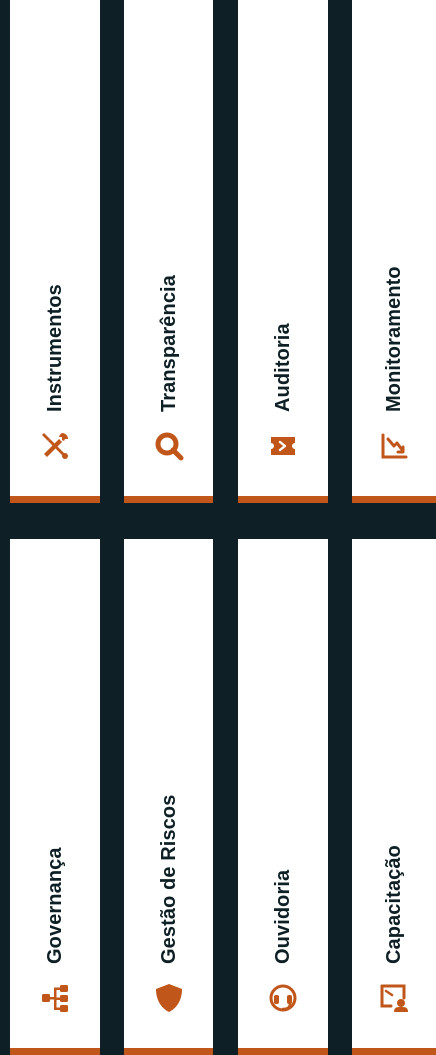 This screenshot has width=436, height=1055. What do you see at coordinates (394, 251) in the screenshot?
I see `card-monitoramento: Monitoramento` at bounding box center [394, 251].